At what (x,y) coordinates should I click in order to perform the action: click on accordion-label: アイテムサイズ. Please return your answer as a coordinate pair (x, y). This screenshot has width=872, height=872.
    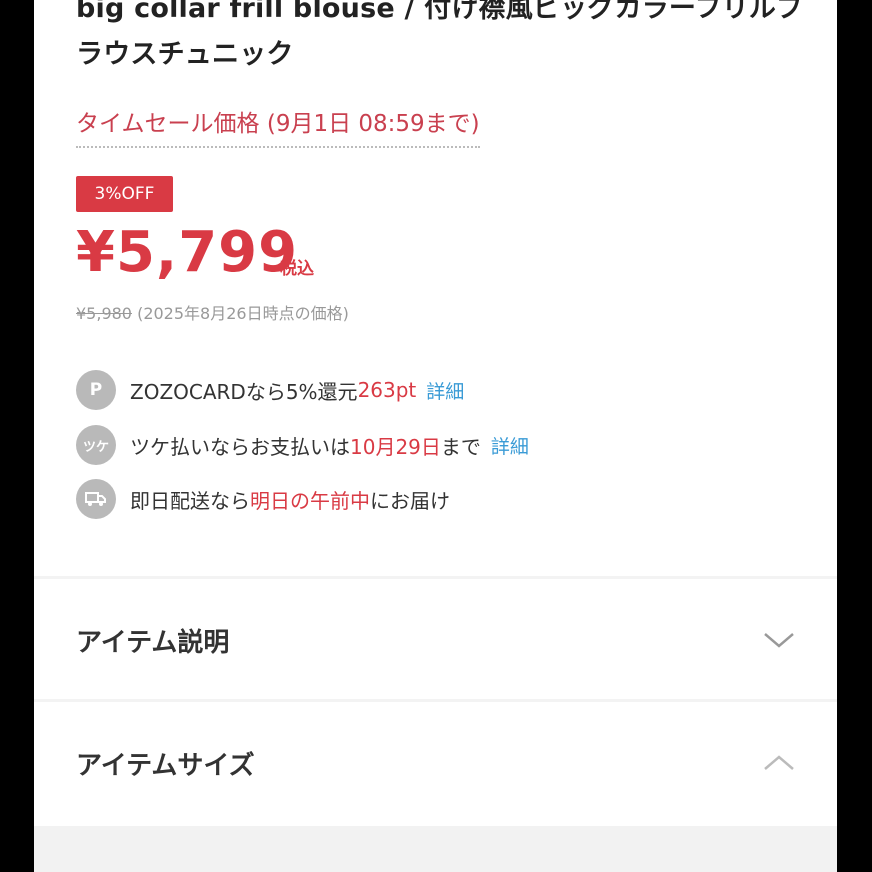
    Looking at the image, I should click on (165, 765).